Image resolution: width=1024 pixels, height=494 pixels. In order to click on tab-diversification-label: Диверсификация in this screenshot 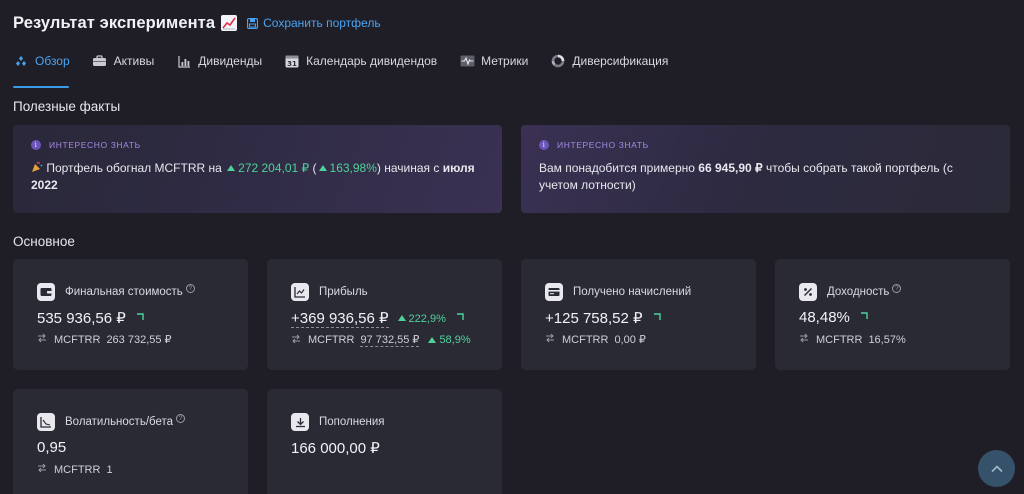, I will do `click(620, 61)`.